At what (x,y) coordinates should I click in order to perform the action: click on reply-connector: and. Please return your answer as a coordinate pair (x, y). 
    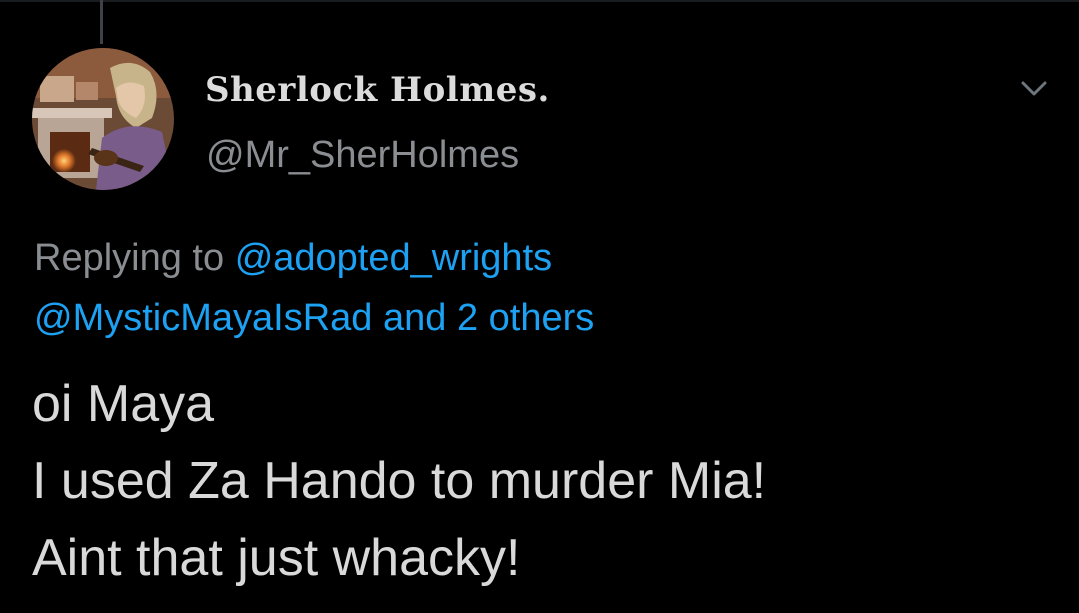
    Looking at the image, I should click on (414, 318).